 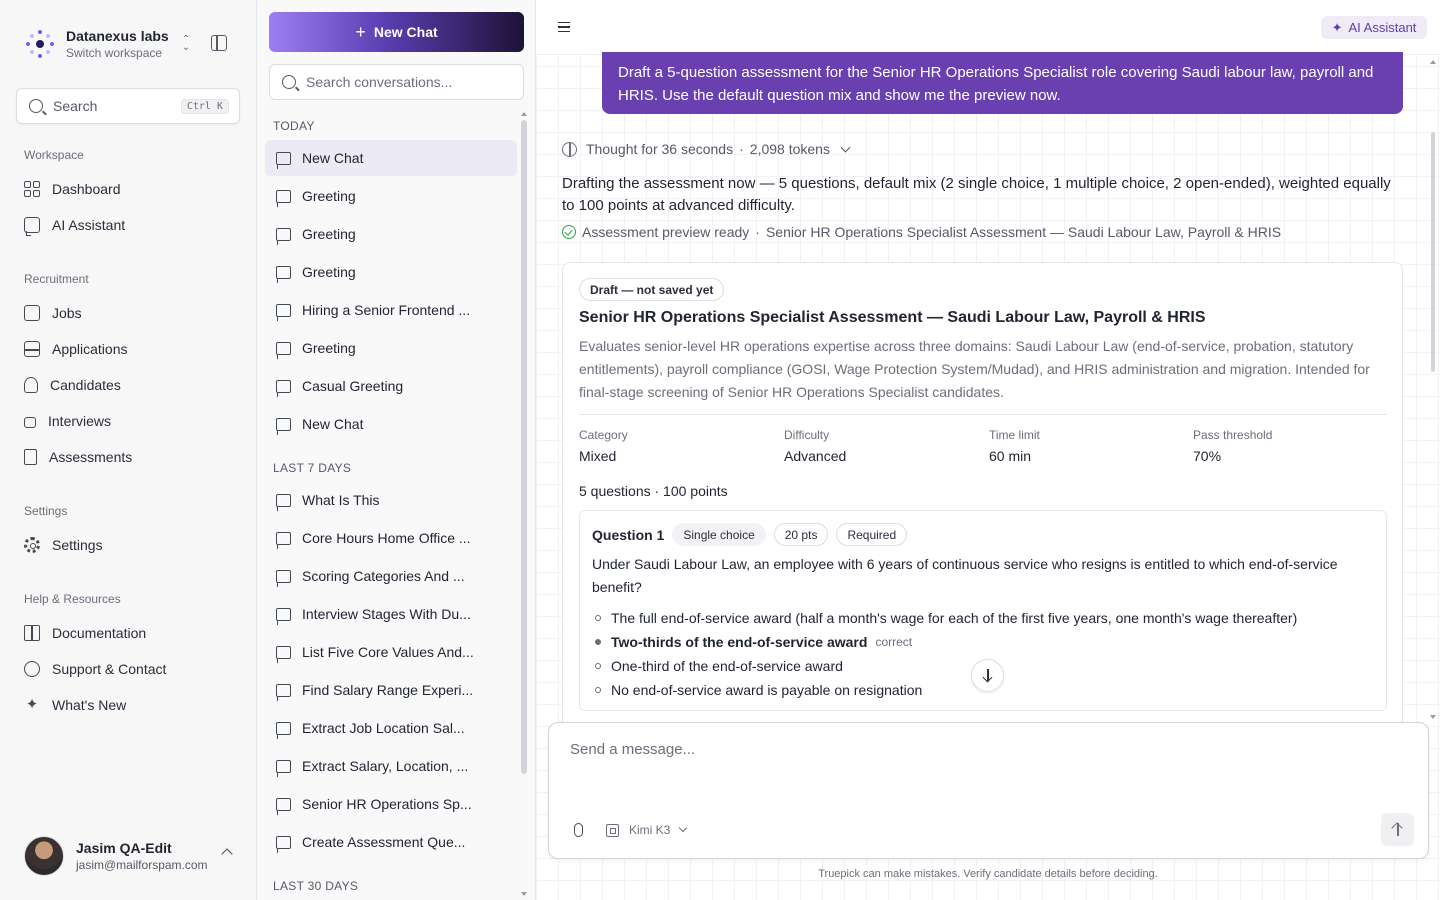 I want to click on new-chat-label: New Chat, so click(x=405, y=32).